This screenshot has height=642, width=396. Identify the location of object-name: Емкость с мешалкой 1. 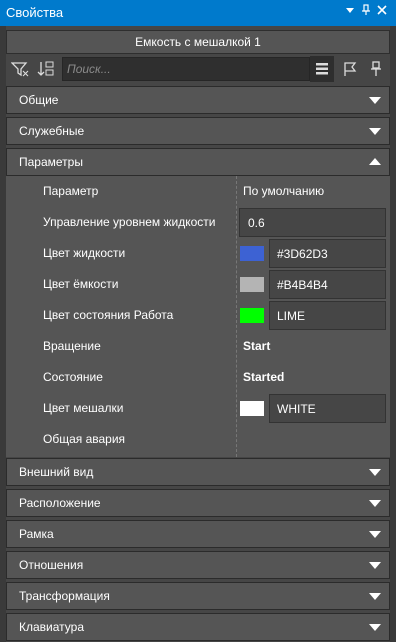
(198, 42).